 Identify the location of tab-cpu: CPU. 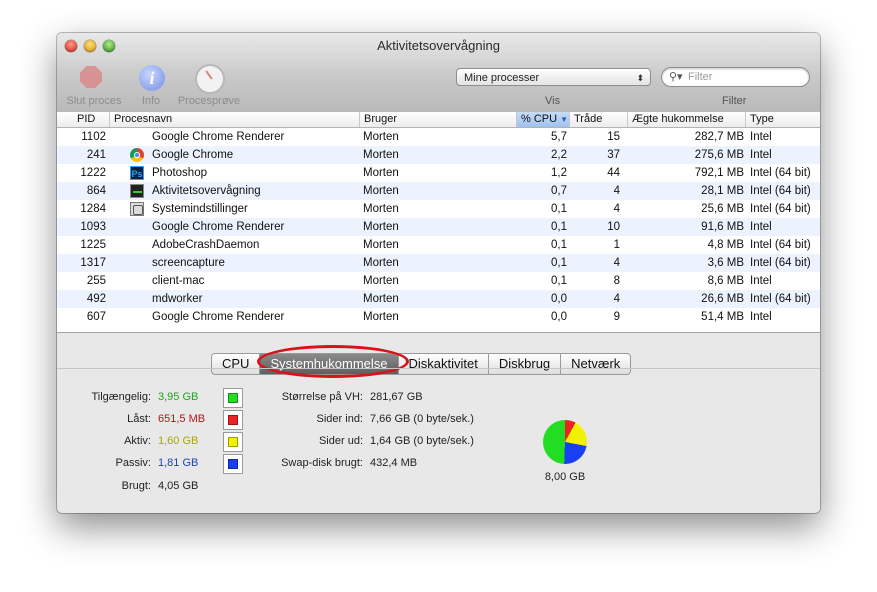
(236, 364).